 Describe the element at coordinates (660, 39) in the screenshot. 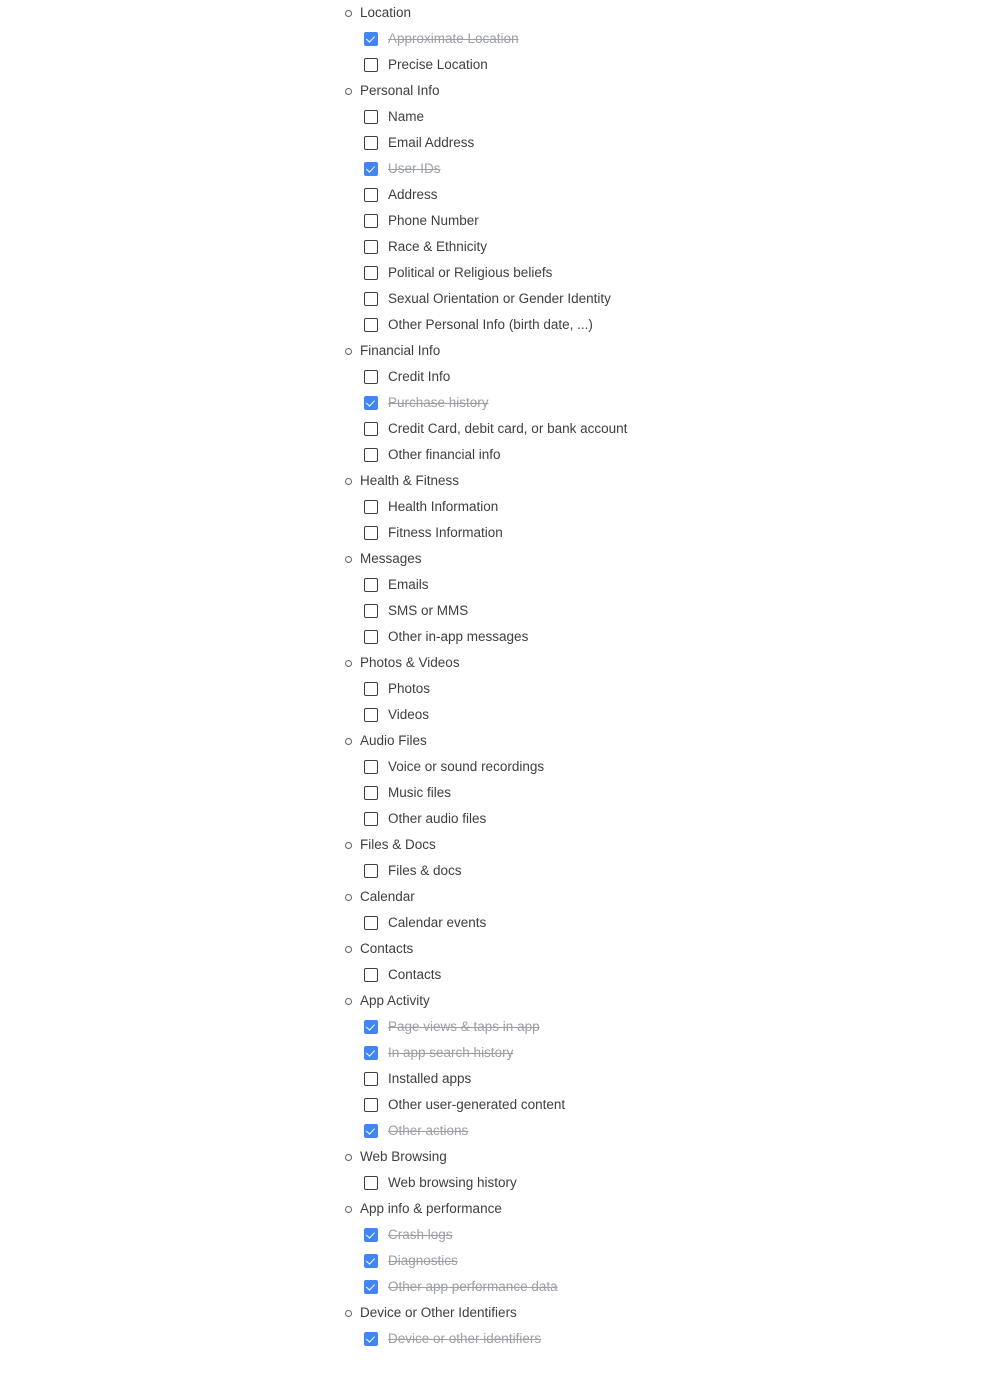

I see `checkbox-row: Approximate Location` at that location.